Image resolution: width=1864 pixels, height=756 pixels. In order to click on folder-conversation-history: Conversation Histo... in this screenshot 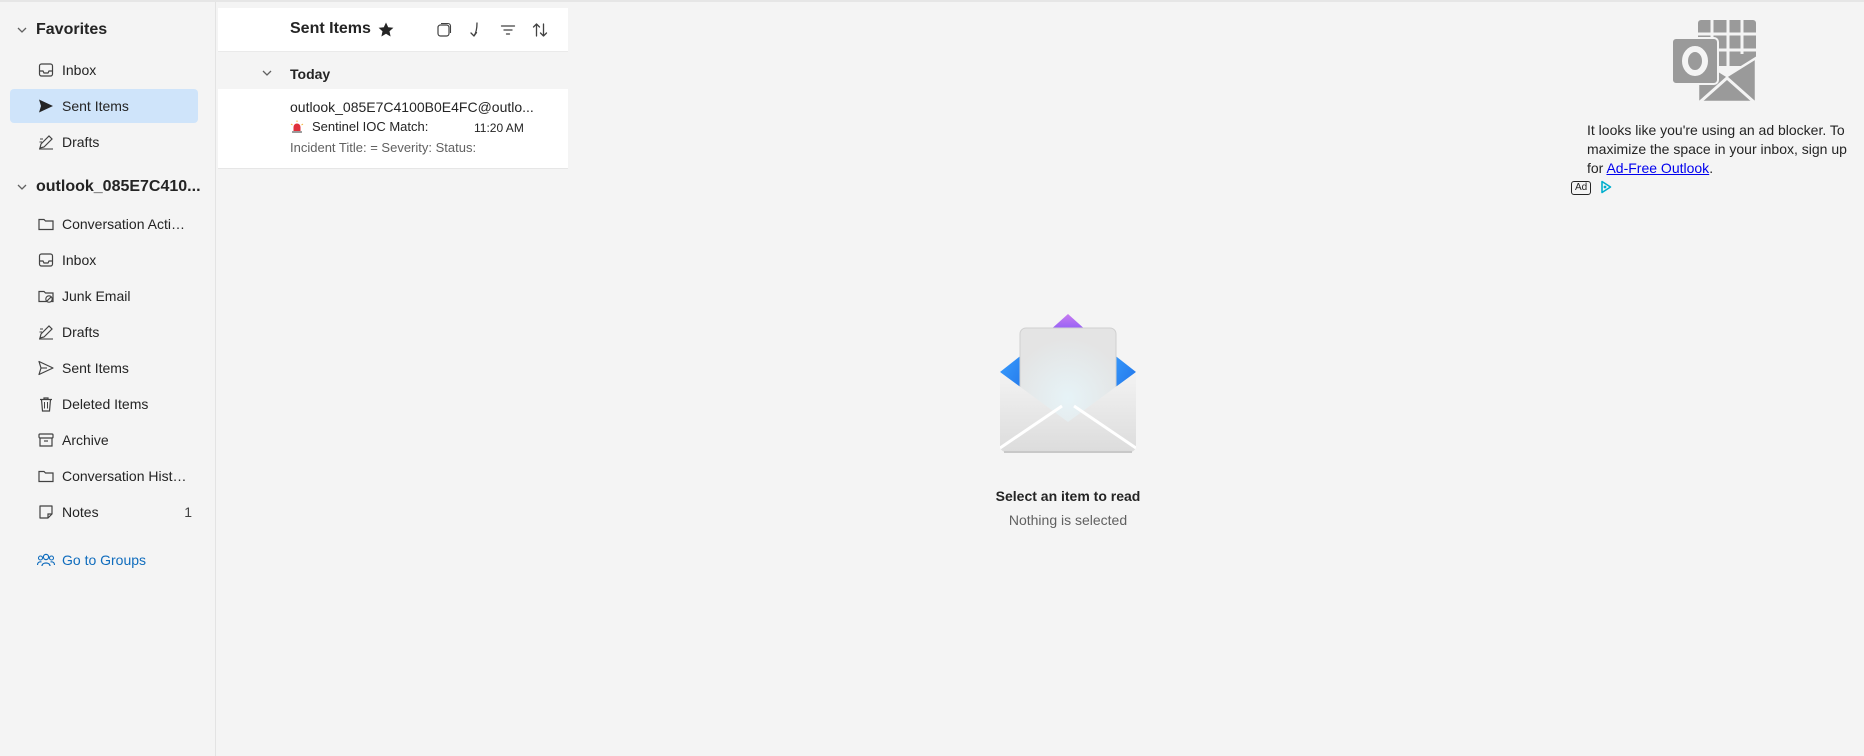, I will do `click(104, 476)`.